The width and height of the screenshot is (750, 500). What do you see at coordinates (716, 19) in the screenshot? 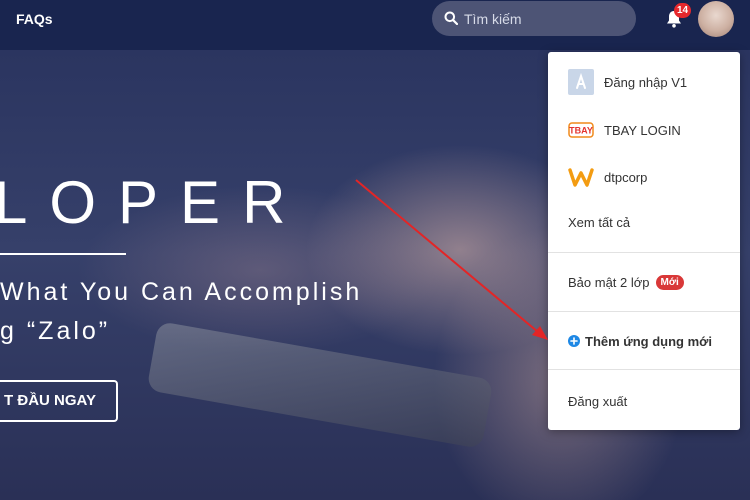
I see `user-avatar` at bounding box center [716, 19].